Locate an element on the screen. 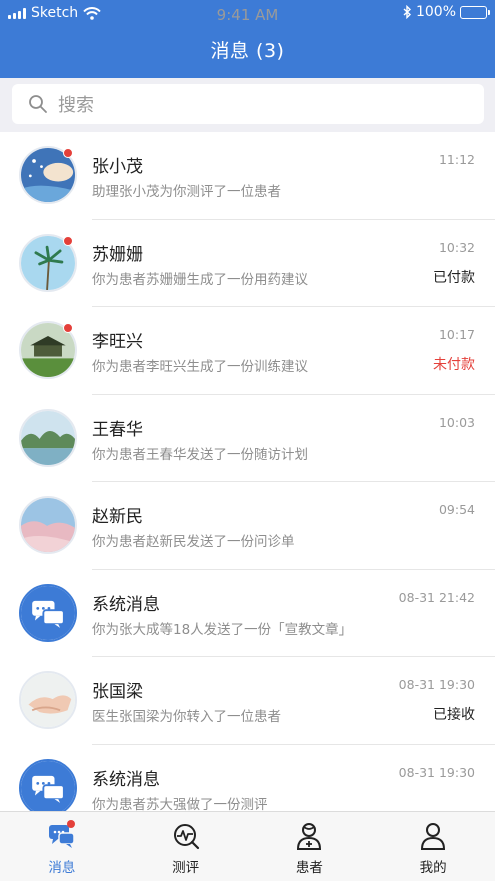 This screenshot has height=881, width=495. search-icon is located at coordinates (38, 104).